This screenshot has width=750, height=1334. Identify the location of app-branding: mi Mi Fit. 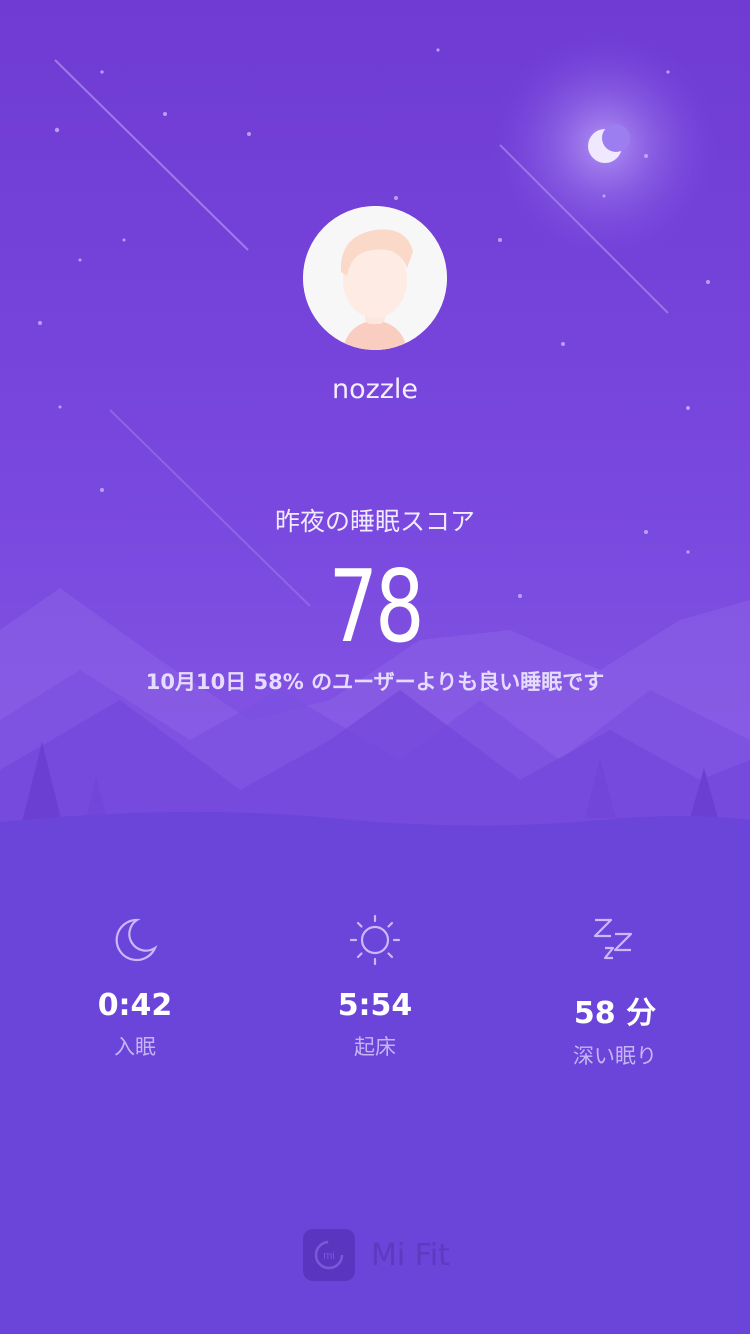
(376, 1255).